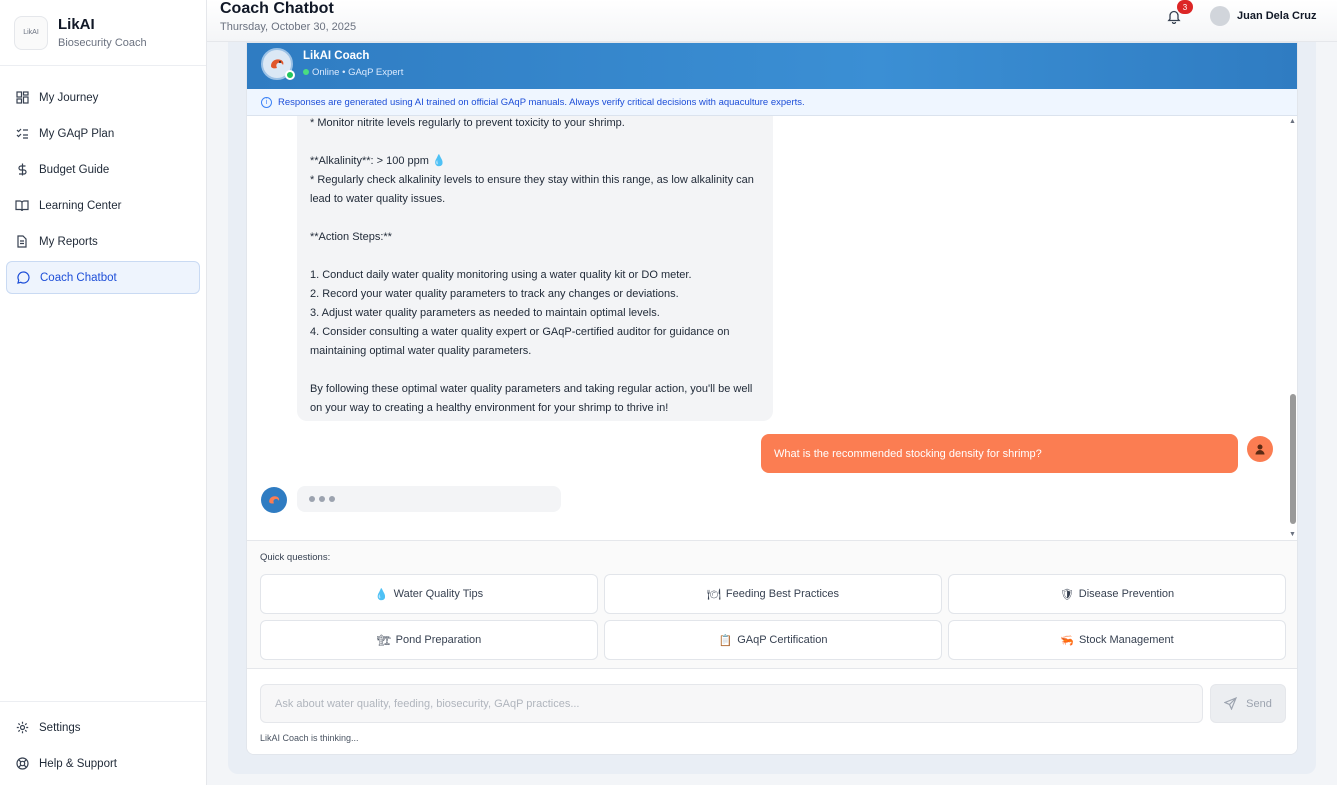 This screenshot has height=785, width=1337. What do you see at coordinates (103, 97) in the screenshot?
I see `sidebar-item-my-journey: My Journey` at bounding box center [103, 97].